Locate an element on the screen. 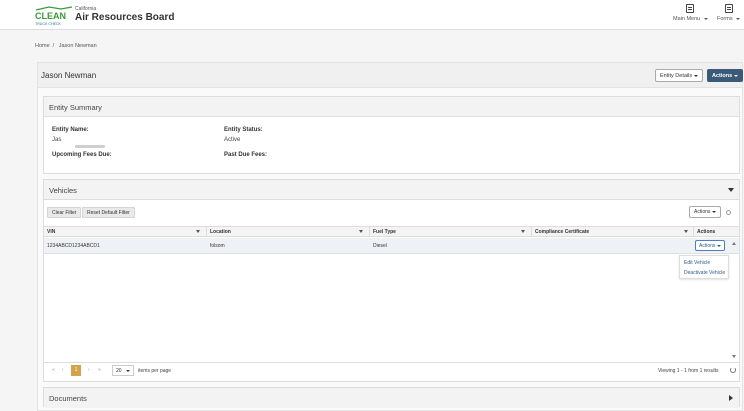 The width and height of the screenshot is (744, 411). scroll-down-arrow is located at coordinates (734, 356).